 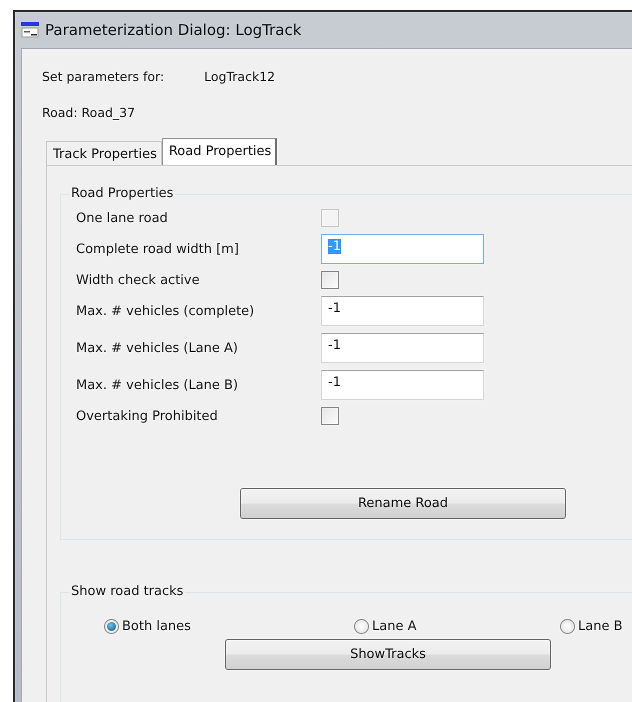 I want to click on field-label: Max. # vehicles (Lane B), so click(x=158, y=385).